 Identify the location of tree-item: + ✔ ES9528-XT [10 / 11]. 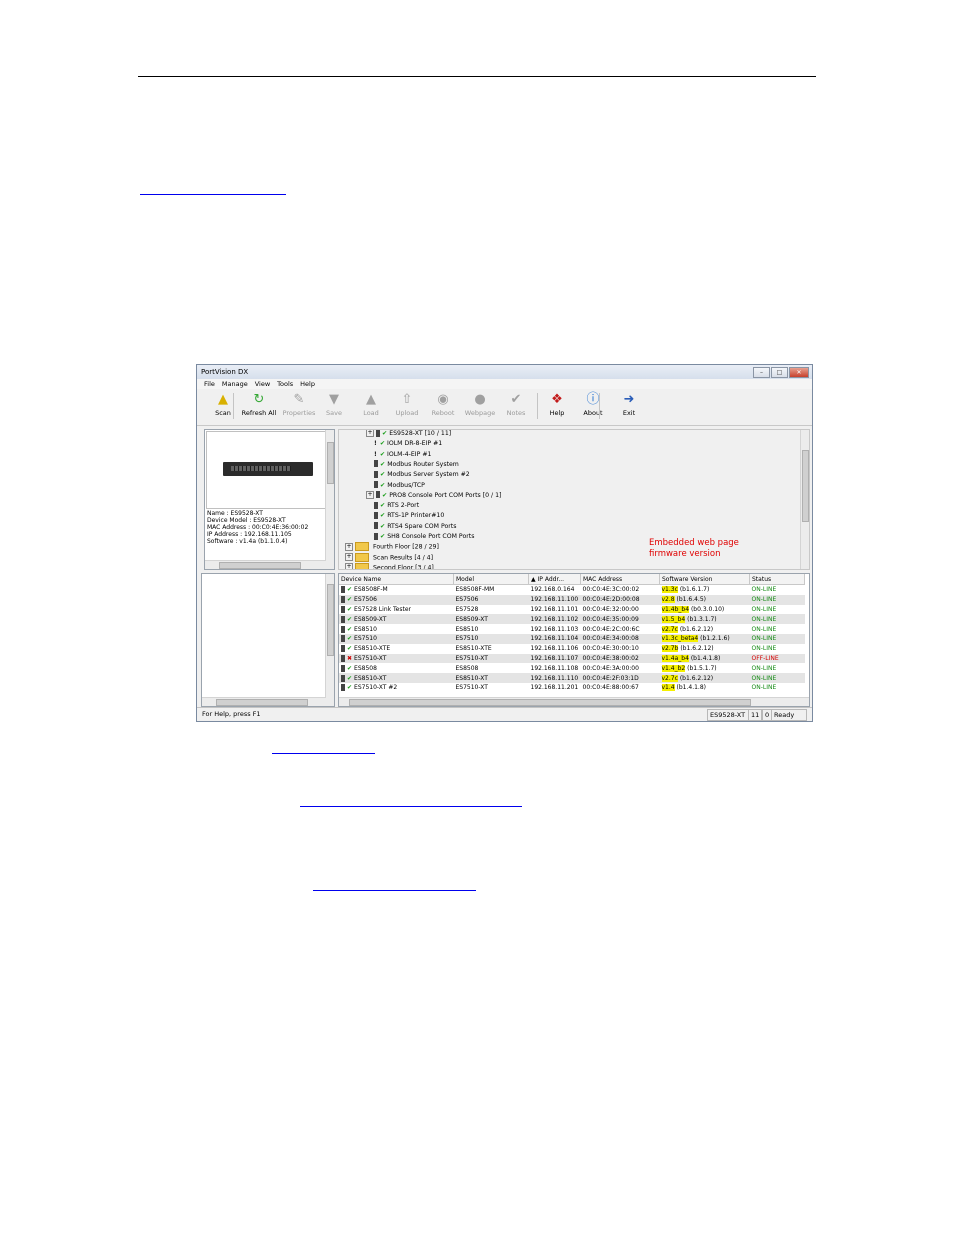
(409, 434).